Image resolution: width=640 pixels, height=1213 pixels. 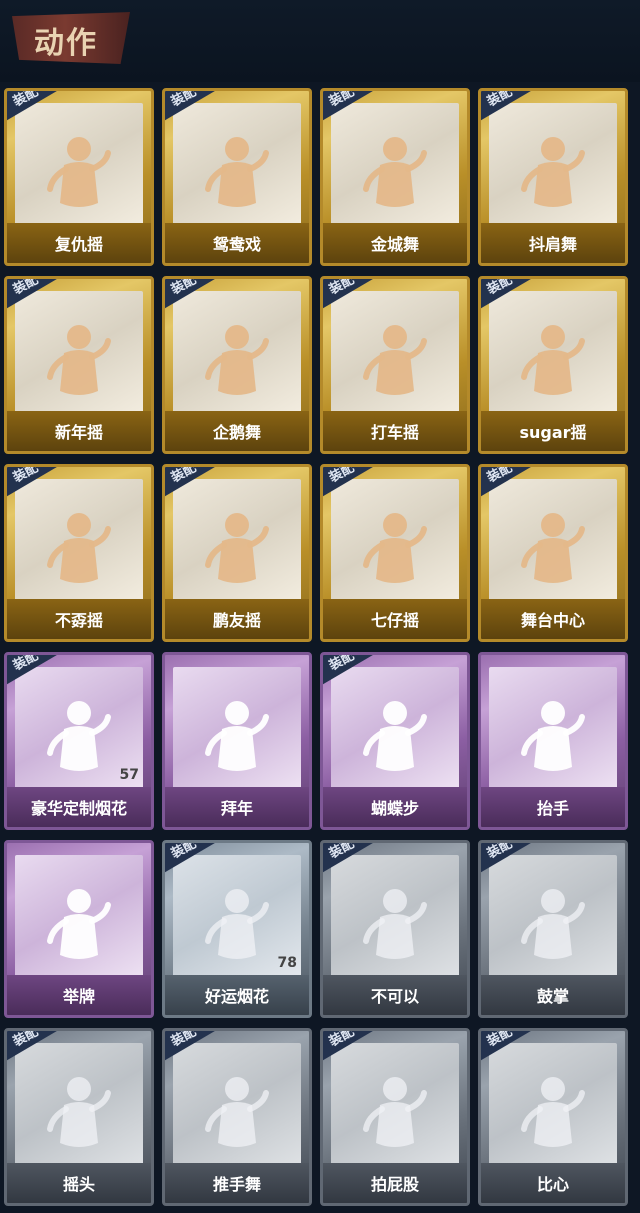 I want to click on emote-name: 舞台中心, so click(x=553, y=619).